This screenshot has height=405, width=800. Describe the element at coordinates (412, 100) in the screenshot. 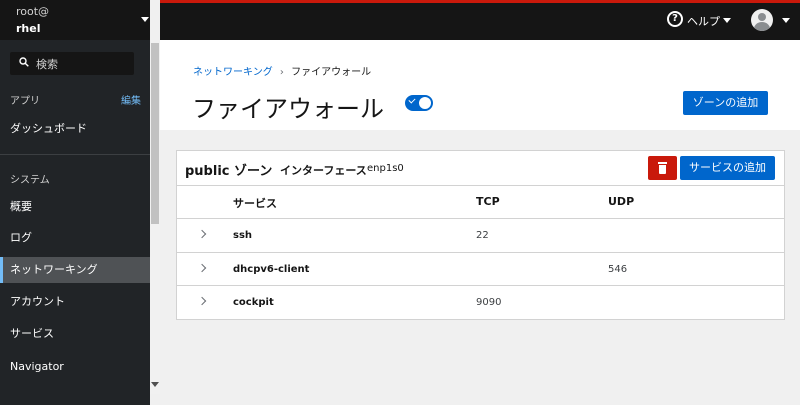

I see `check-icon` at that location.